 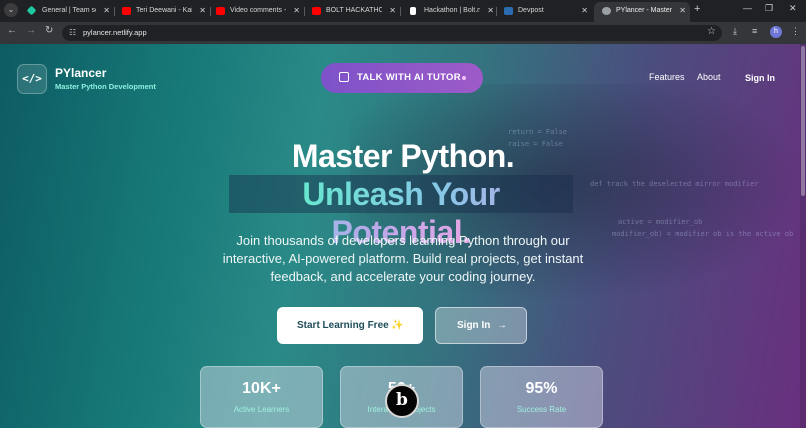 I want to click on media-controls-icon: ≡, so click(x=754, y=31).